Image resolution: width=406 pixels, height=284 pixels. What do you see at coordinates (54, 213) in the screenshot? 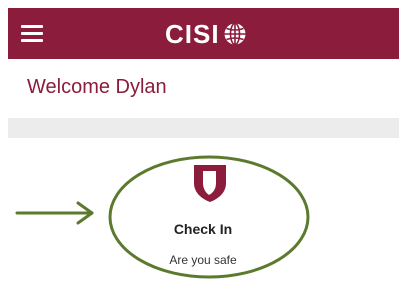
I see `pointer-arrow-icon` at bounding box center [54, 213].